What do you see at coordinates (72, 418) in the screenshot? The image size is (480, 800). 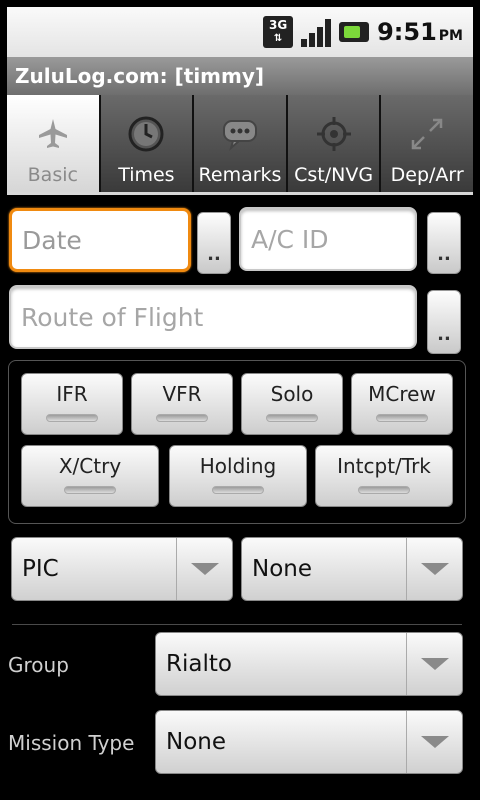 I see `toggle-ifr-indicator` at bounding box center [72, 418].